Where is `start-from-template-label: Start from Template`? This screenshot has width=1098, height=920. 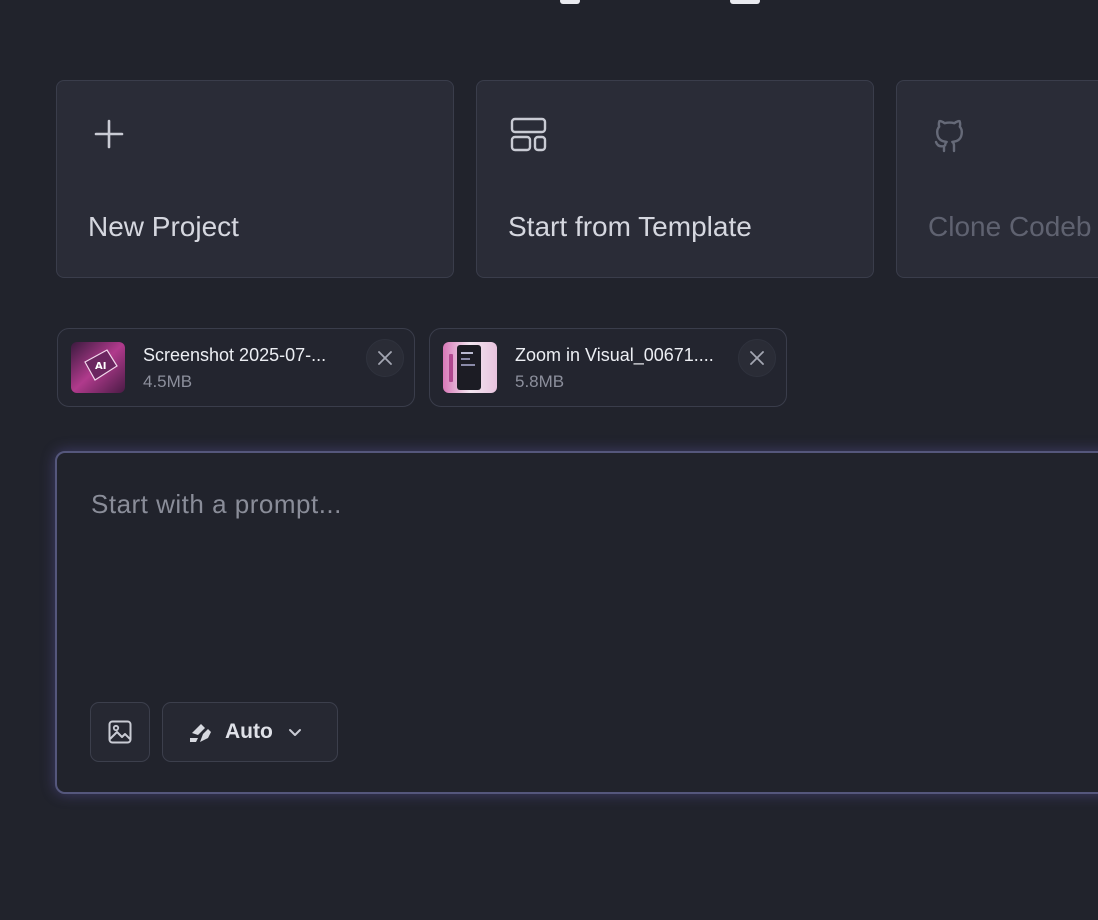
start-from-template-label: Start from Template is located at coordinates (630, 226).